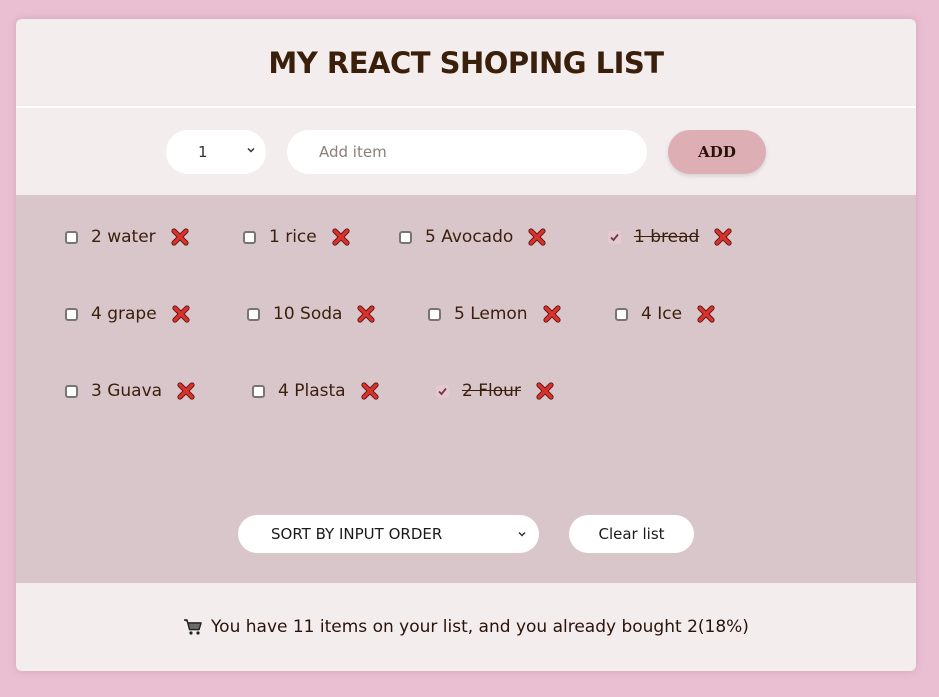 The image size is (939, 697). I want to click on list-item: 2 water, so click(127, 237).